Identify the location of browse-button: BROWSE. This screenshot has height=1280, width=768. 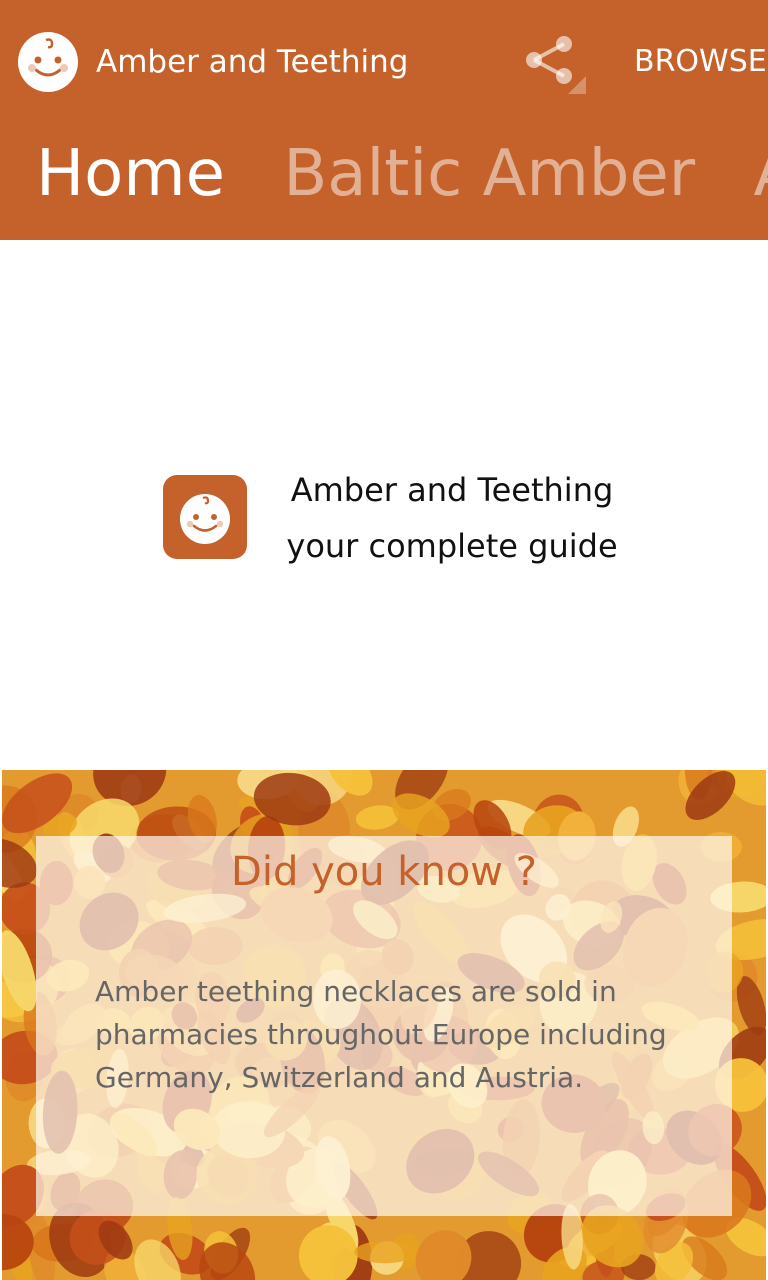
(700, 62).